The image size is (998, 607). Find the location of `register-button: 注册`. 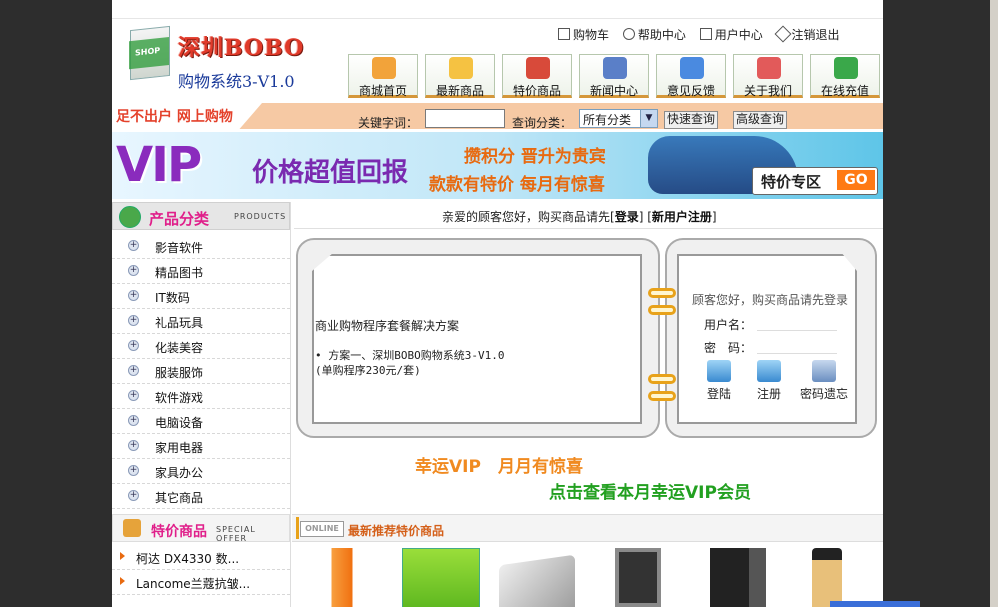

register-button: 注册 is located at coordinates (769, 381).